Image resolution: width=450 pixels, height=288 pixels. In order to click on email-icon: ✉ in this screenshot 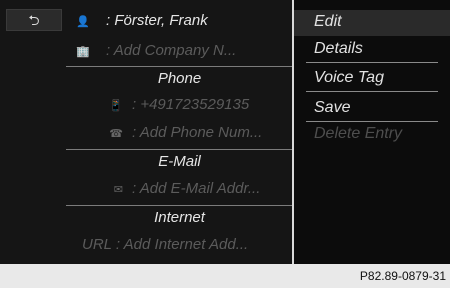, I will do `click(118, 190)`.